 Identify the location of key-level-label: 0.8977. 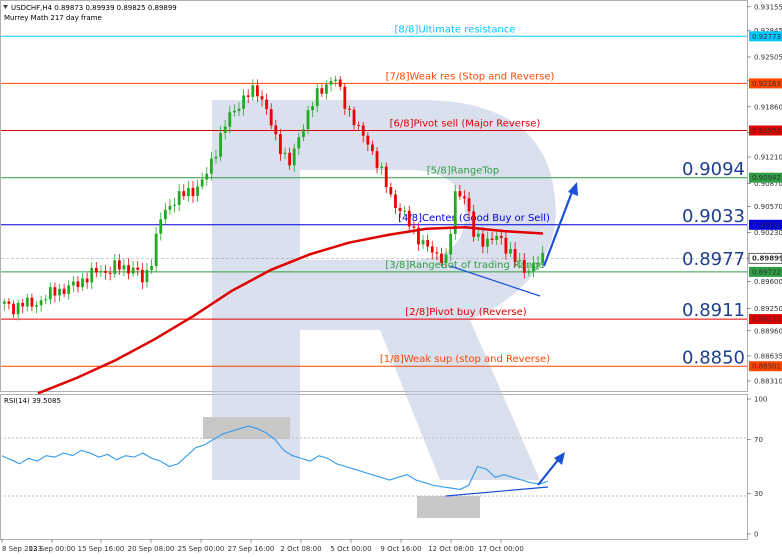
(713, 259).